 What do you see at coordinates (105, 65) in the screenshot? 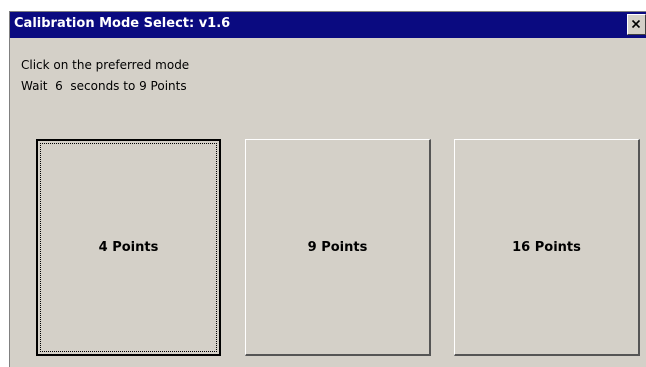
I see `instruction-text: Click on the preferred mode` at bounding box center [105, 65].